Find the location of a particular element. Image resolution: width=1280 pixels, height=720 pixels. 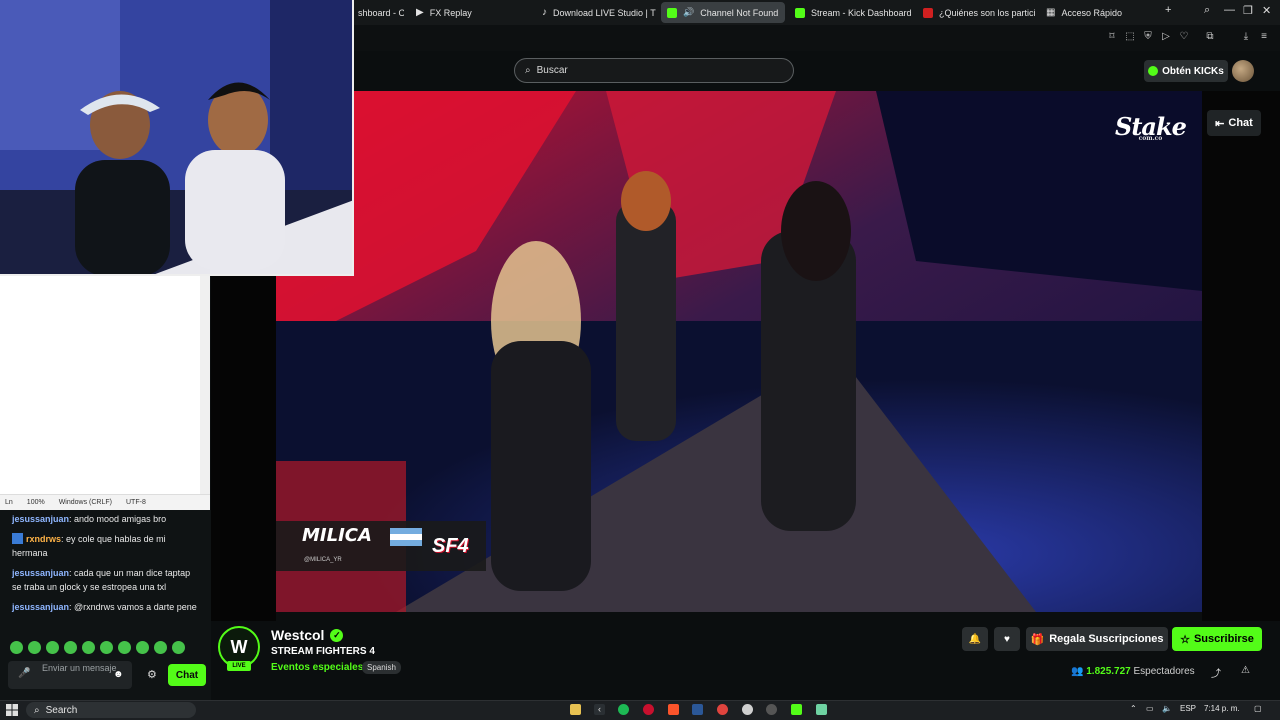

screenshot-icon: ⬚ is located at coordinates (1130, 37).